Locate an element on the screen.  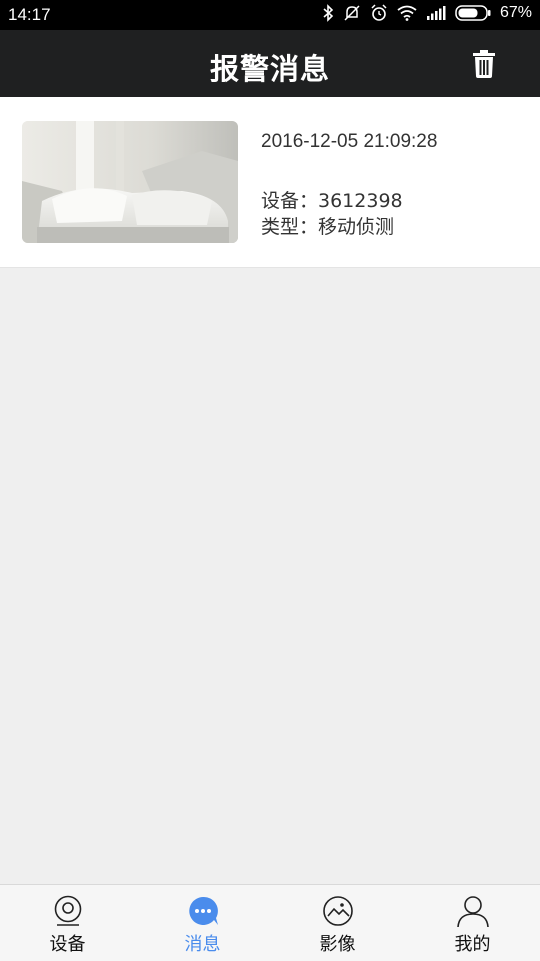
page-title: 报警消息 is located at coordinates (269, 69).